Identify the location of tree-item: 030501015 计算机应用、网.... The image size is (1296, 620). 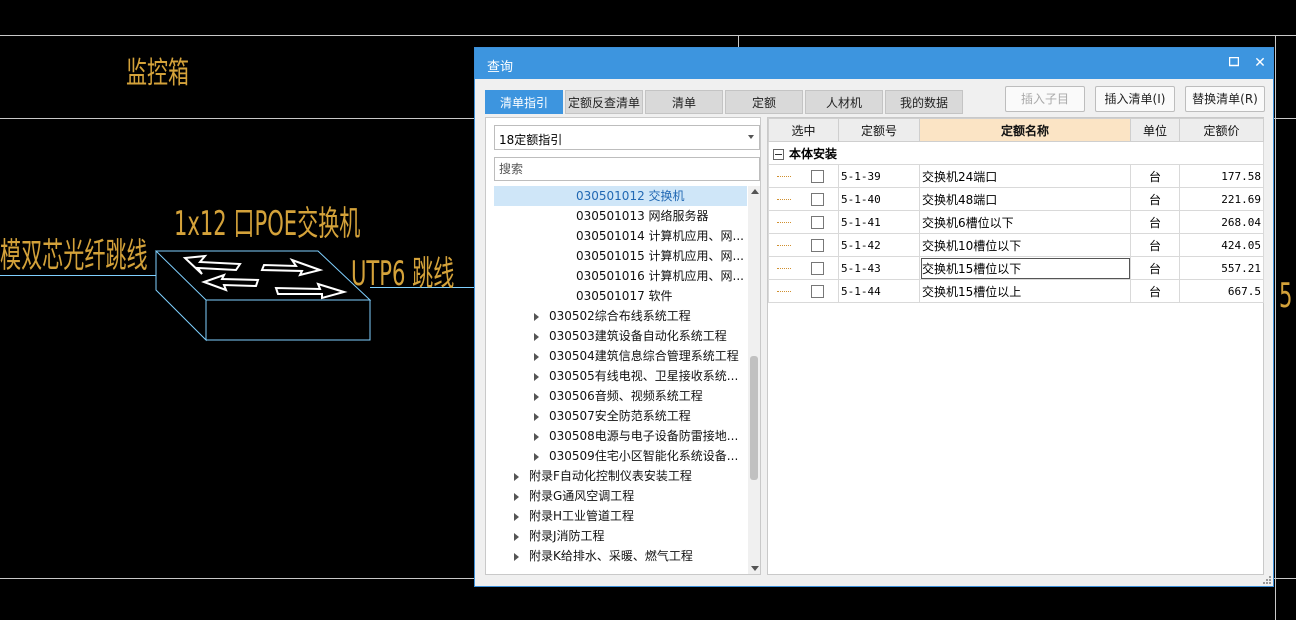
(620, 256).